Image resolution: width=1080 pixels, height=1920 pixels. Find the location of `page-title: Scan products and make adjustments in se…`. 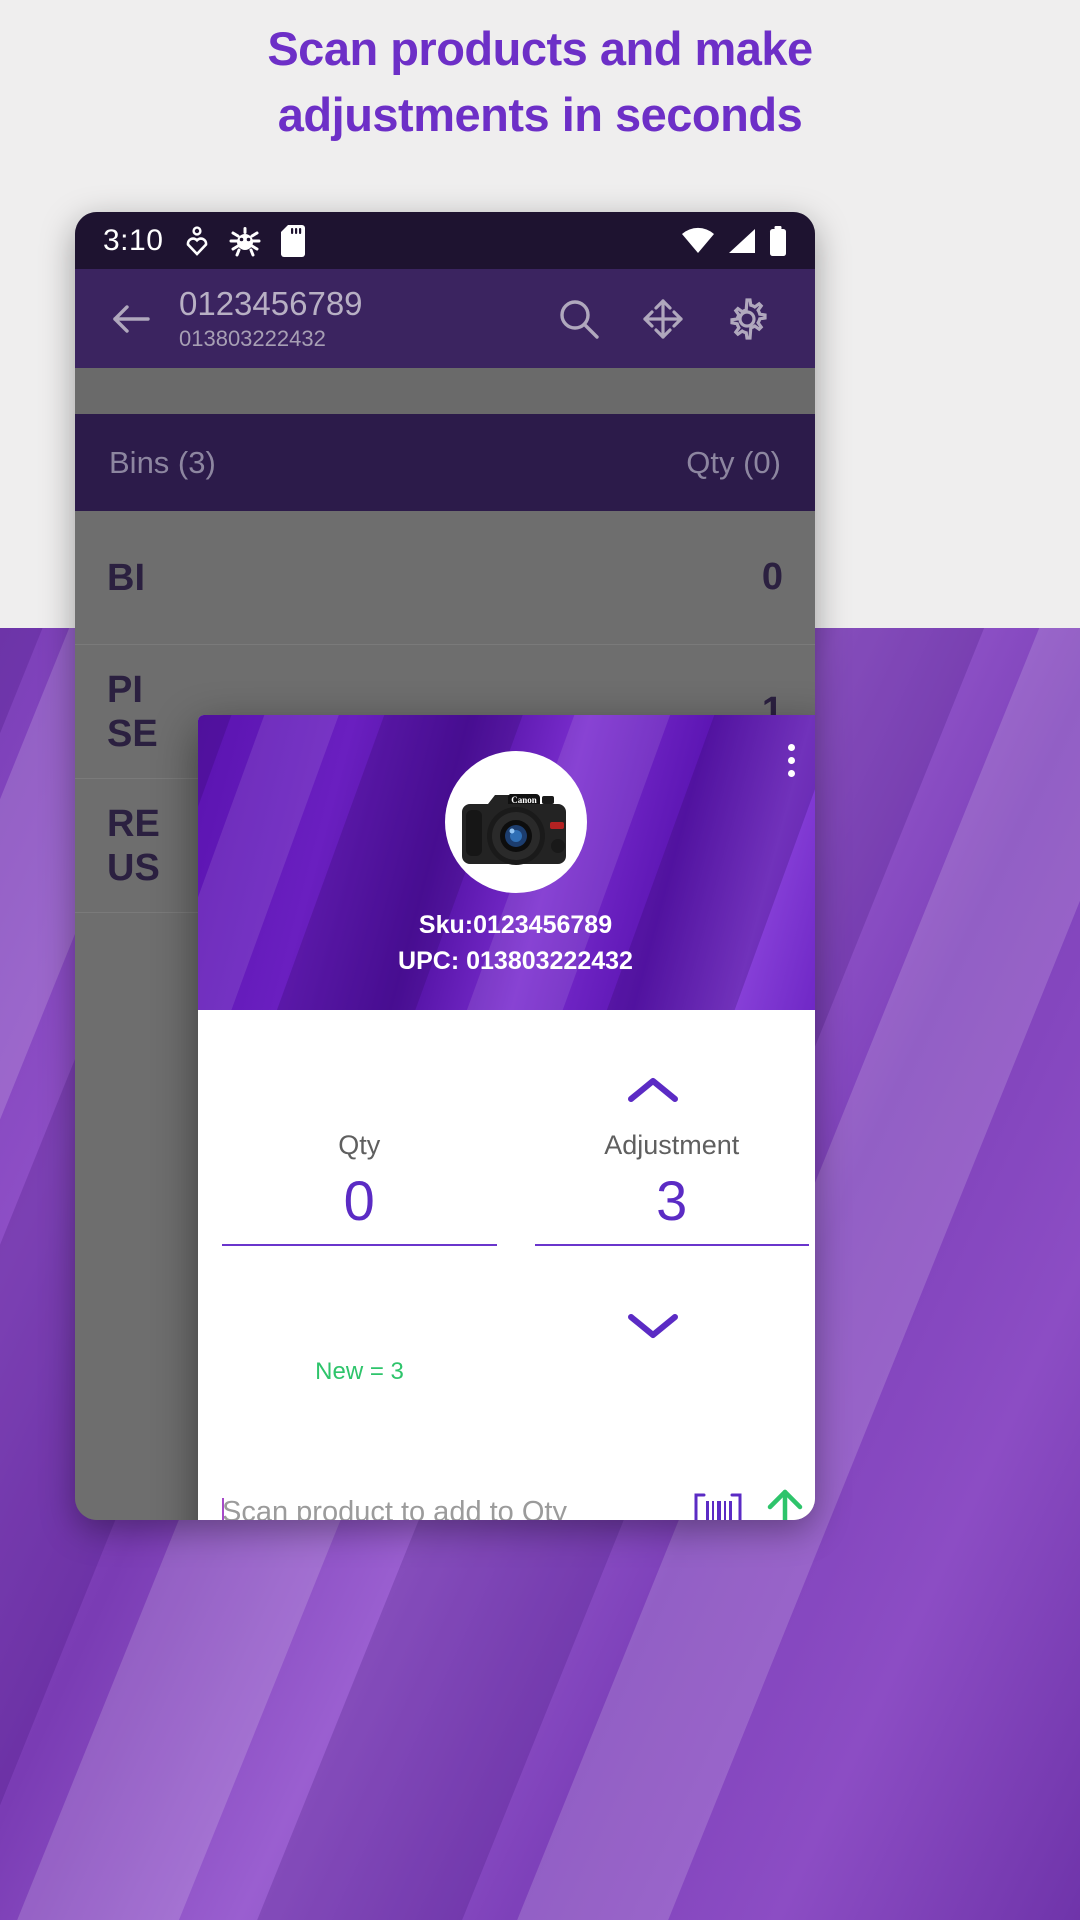

page-title: Scan products and make adjustments in se… is located at coordinates (540, 82).